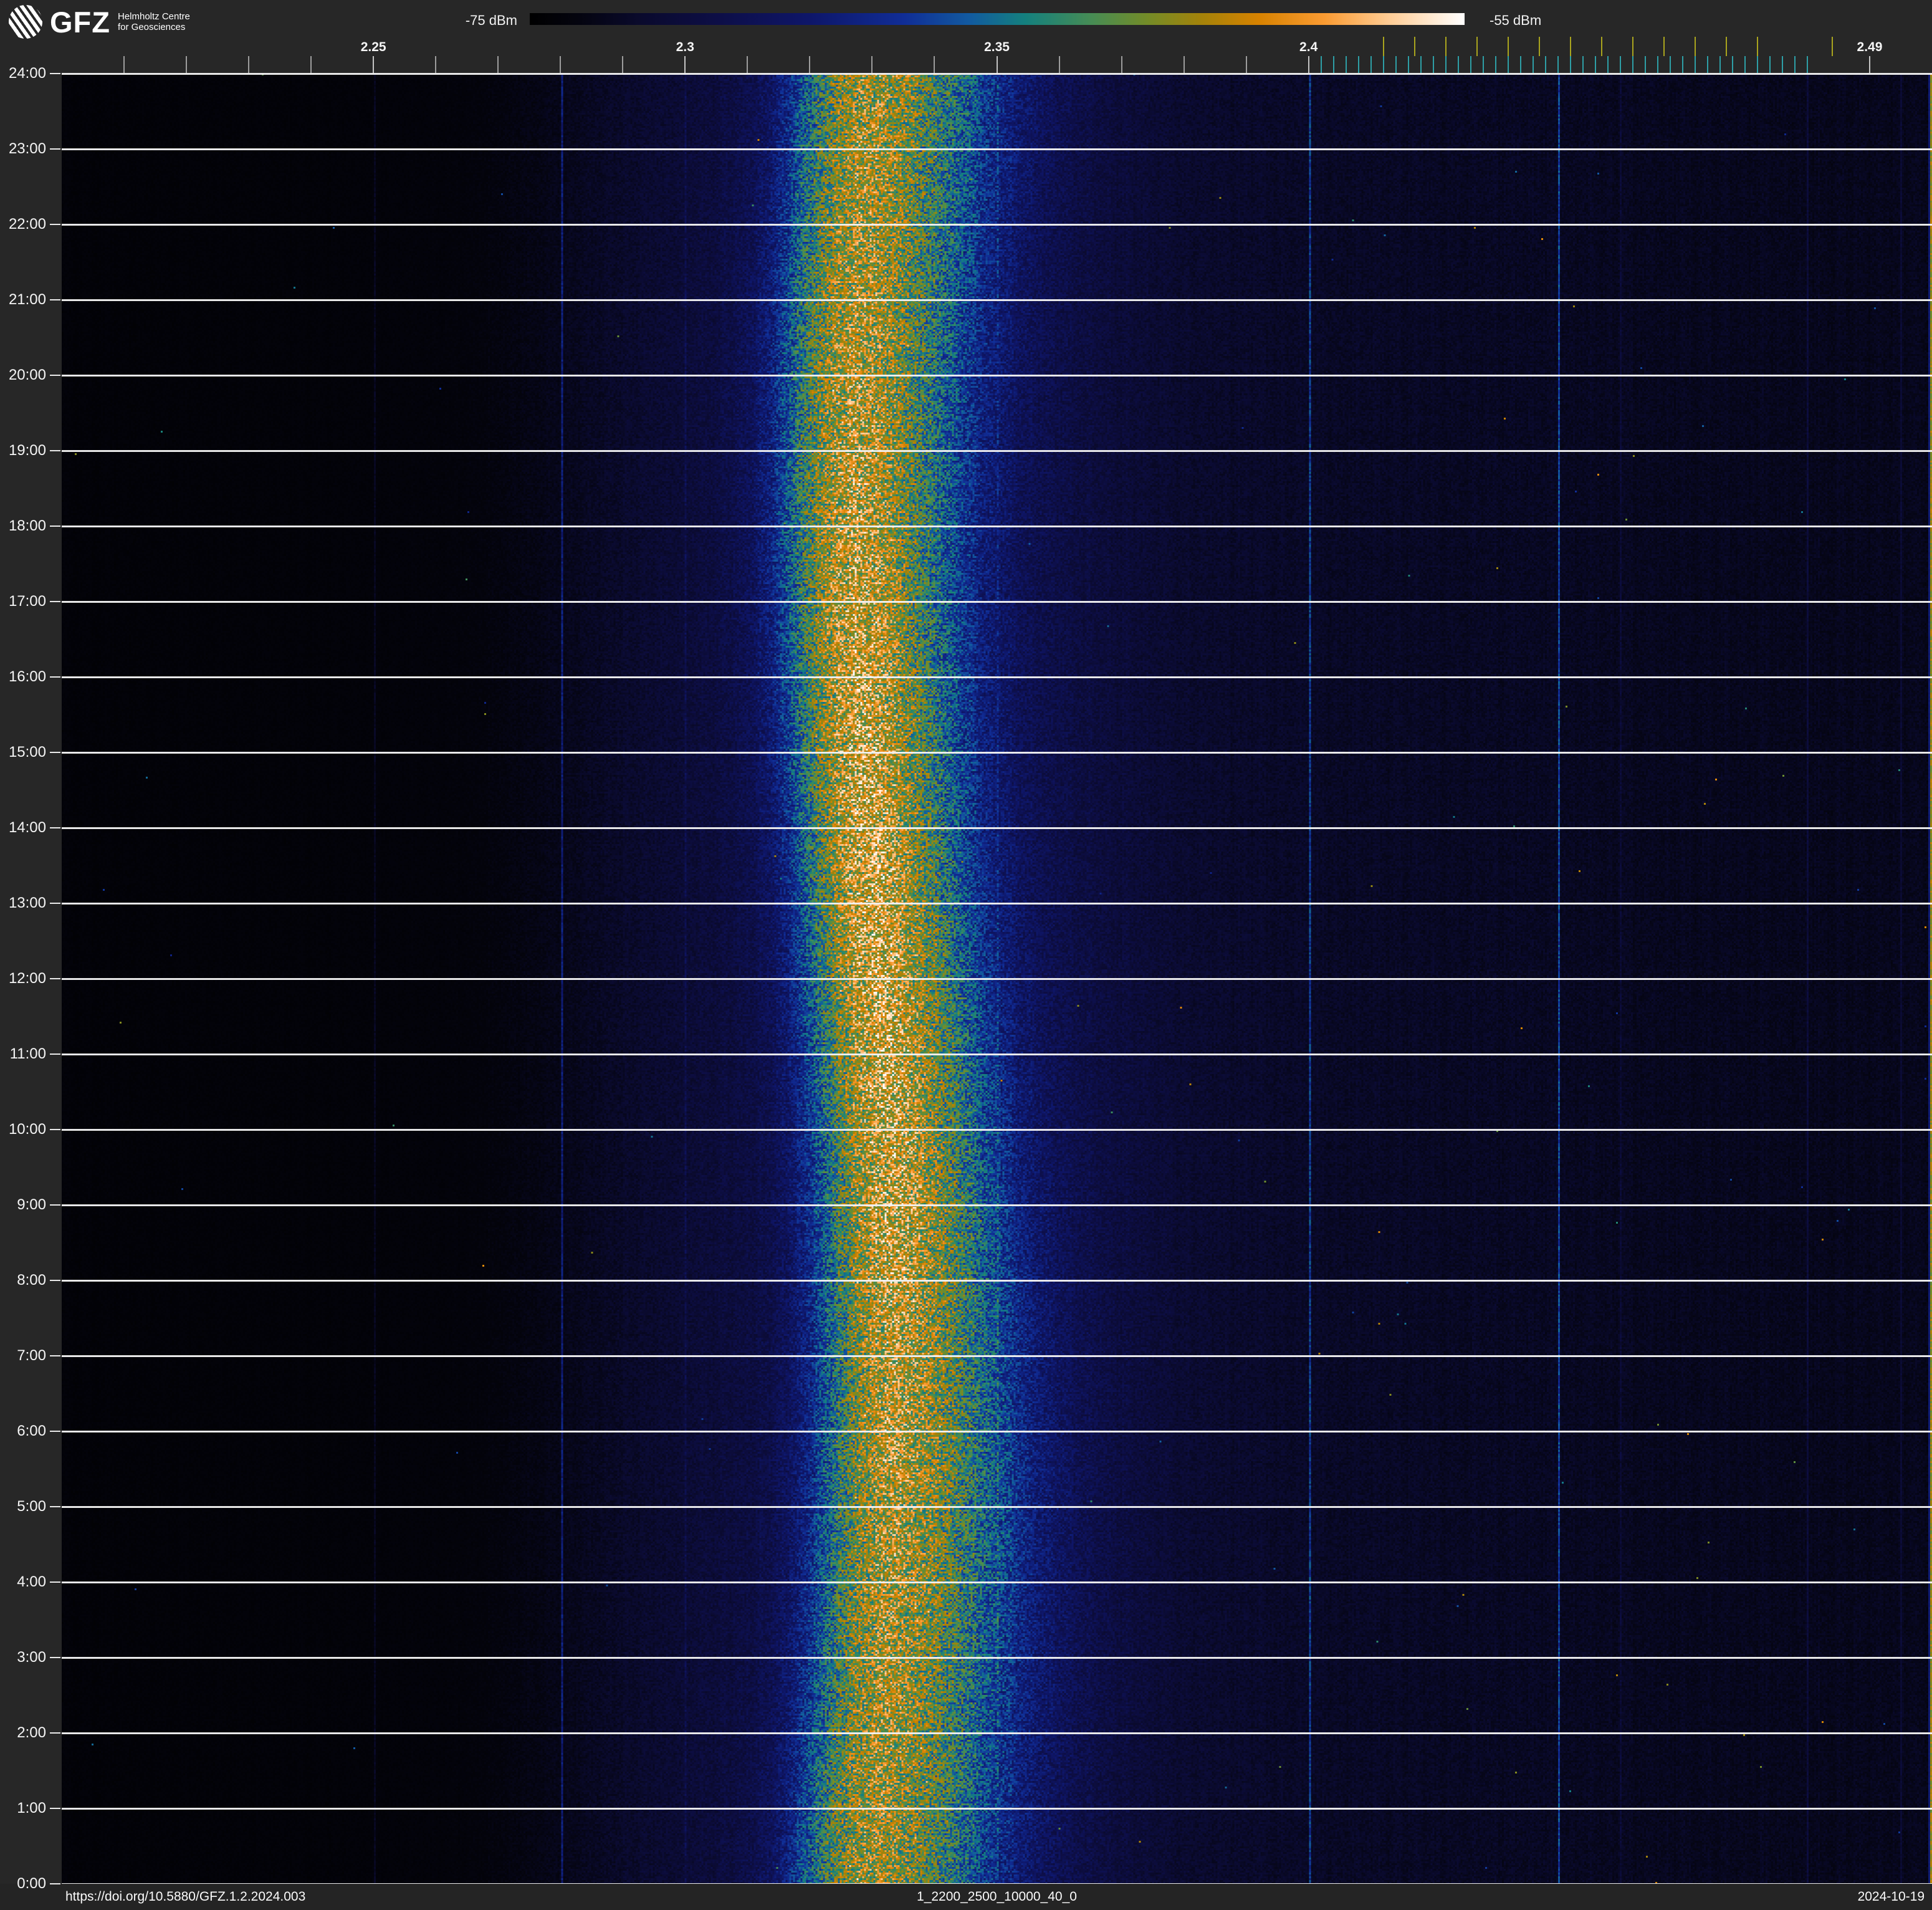 The height and width of the screenshot is (1910, 1932). What do you see at coordinates (31, 1883) in the screenshot?
I see `hour-label: 0:00` at bounding box center [31, 1883].